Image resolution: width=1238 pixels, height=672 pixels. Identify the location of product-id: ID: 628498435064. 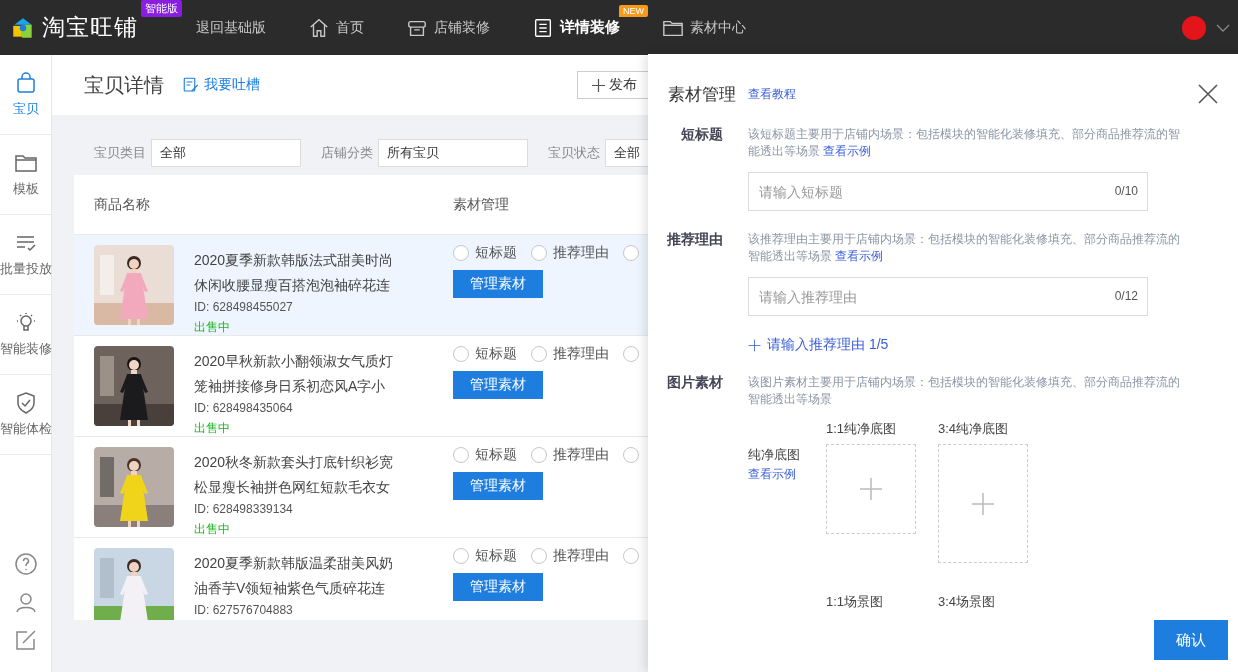
(244, 408).